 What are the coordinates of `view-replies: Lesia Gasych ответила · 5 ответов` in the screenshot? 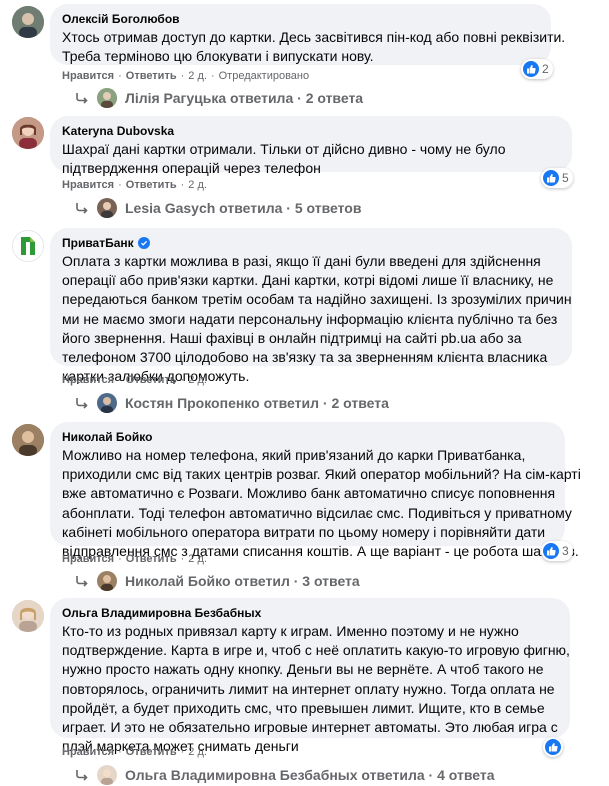 It's located at (218, 208).